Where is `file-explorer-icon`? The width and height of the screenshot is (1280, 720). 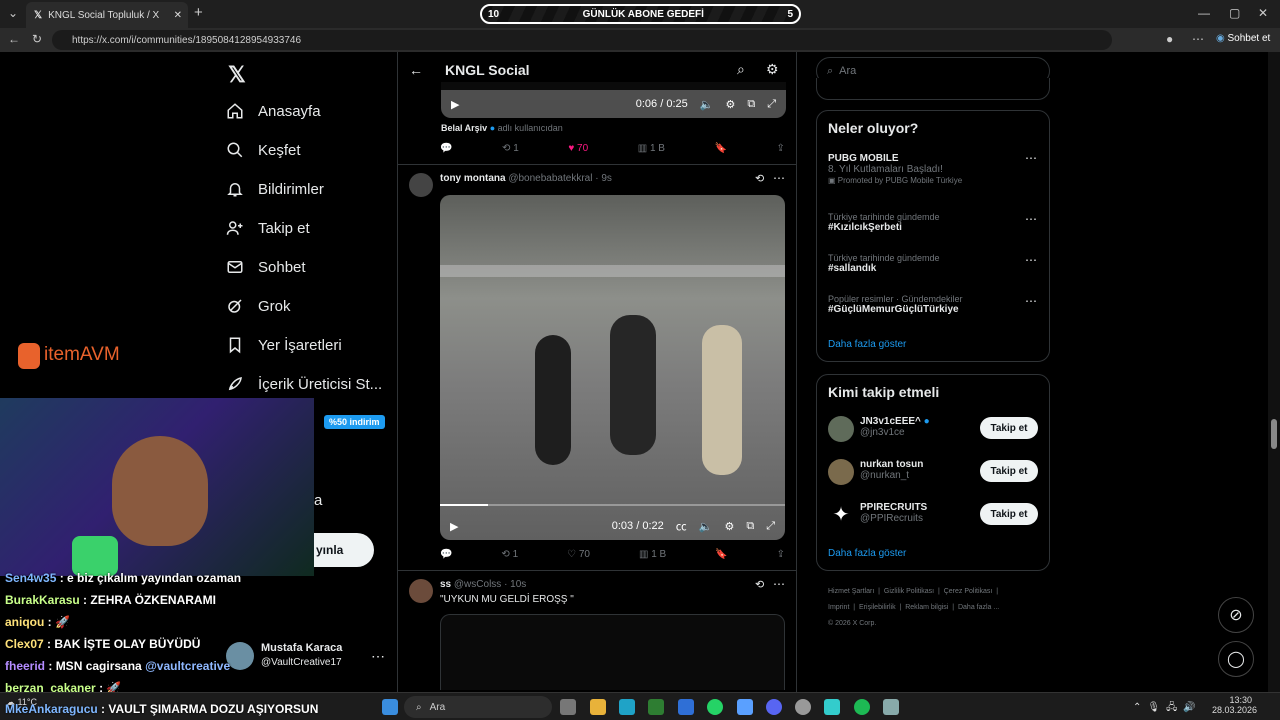 file-explorer-icon is located at coordinates (598, 707).